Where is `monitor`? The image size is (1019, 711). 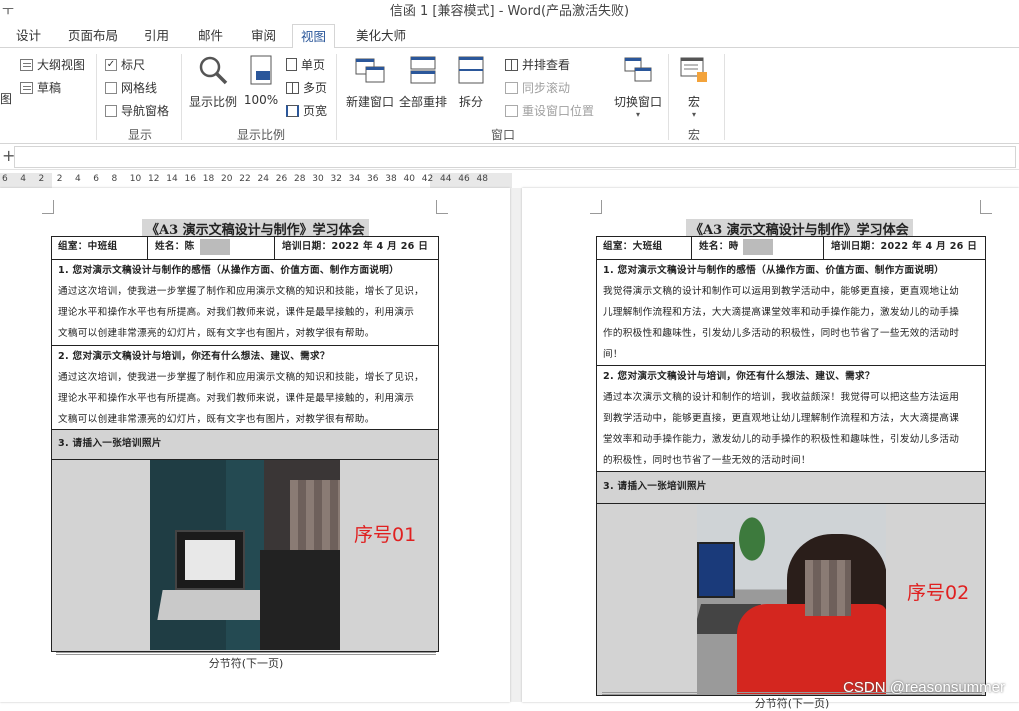
monitor is located at coordinates (716, 570).